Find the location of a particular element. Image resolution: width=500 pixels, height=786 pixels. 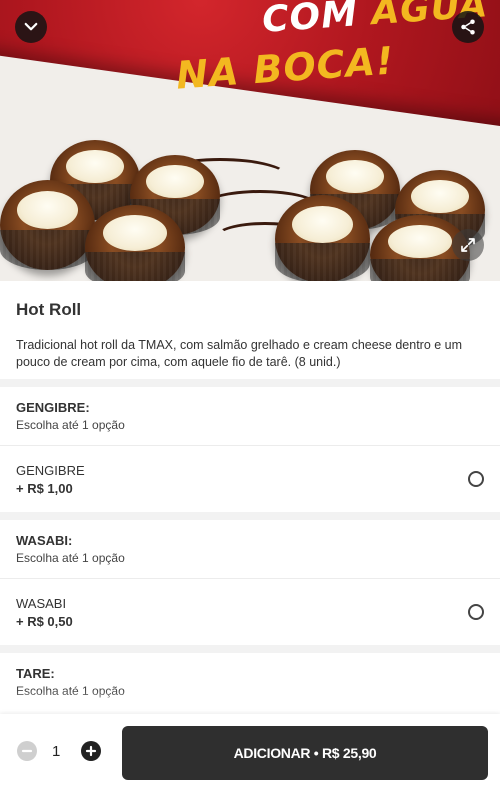

increase-quantity-button is located at coordinates (91, 751).